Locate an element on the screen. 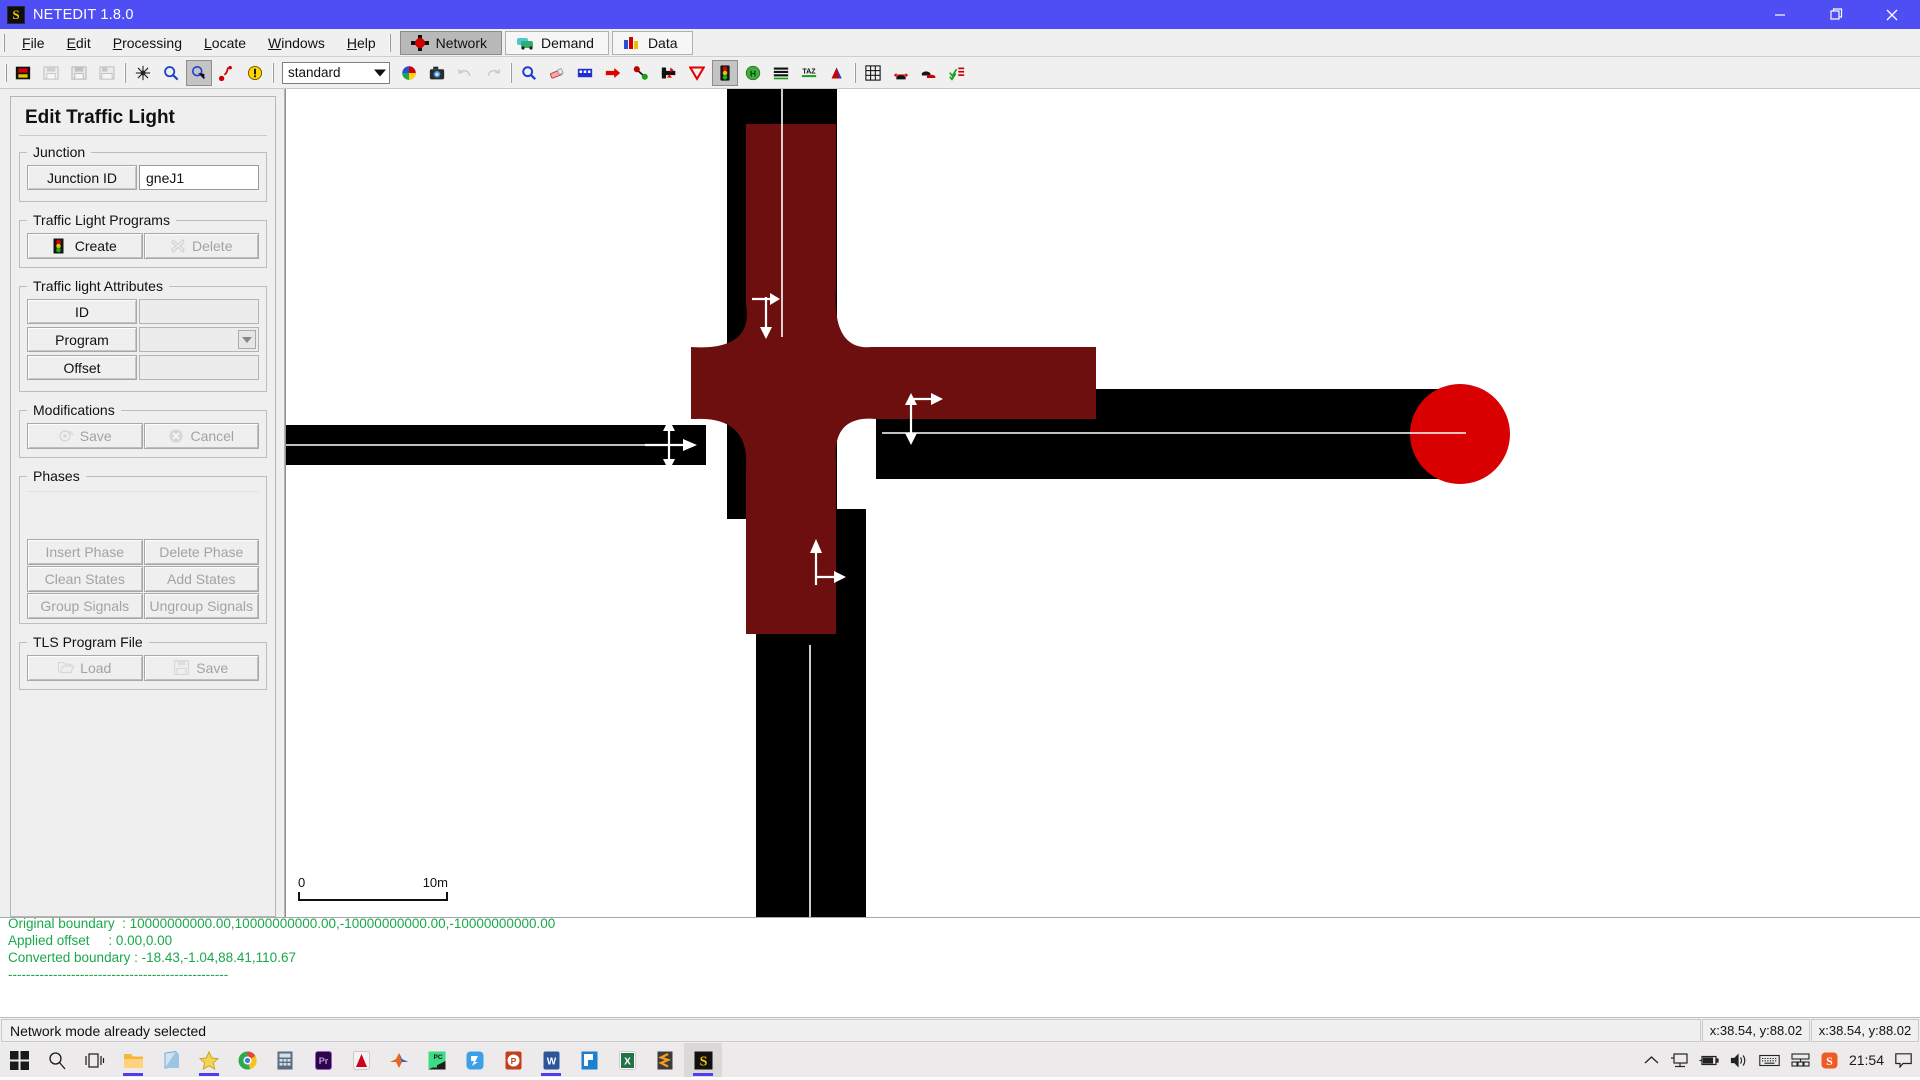 This screenshot has height=1080, width=1920. toolbar-drag-grip is located at coordinates (5, 72).